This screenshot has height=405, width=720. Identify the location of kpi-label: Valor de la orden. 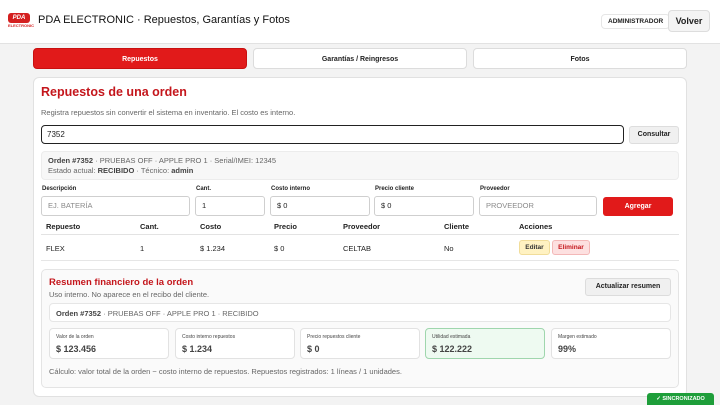
(75, 337).